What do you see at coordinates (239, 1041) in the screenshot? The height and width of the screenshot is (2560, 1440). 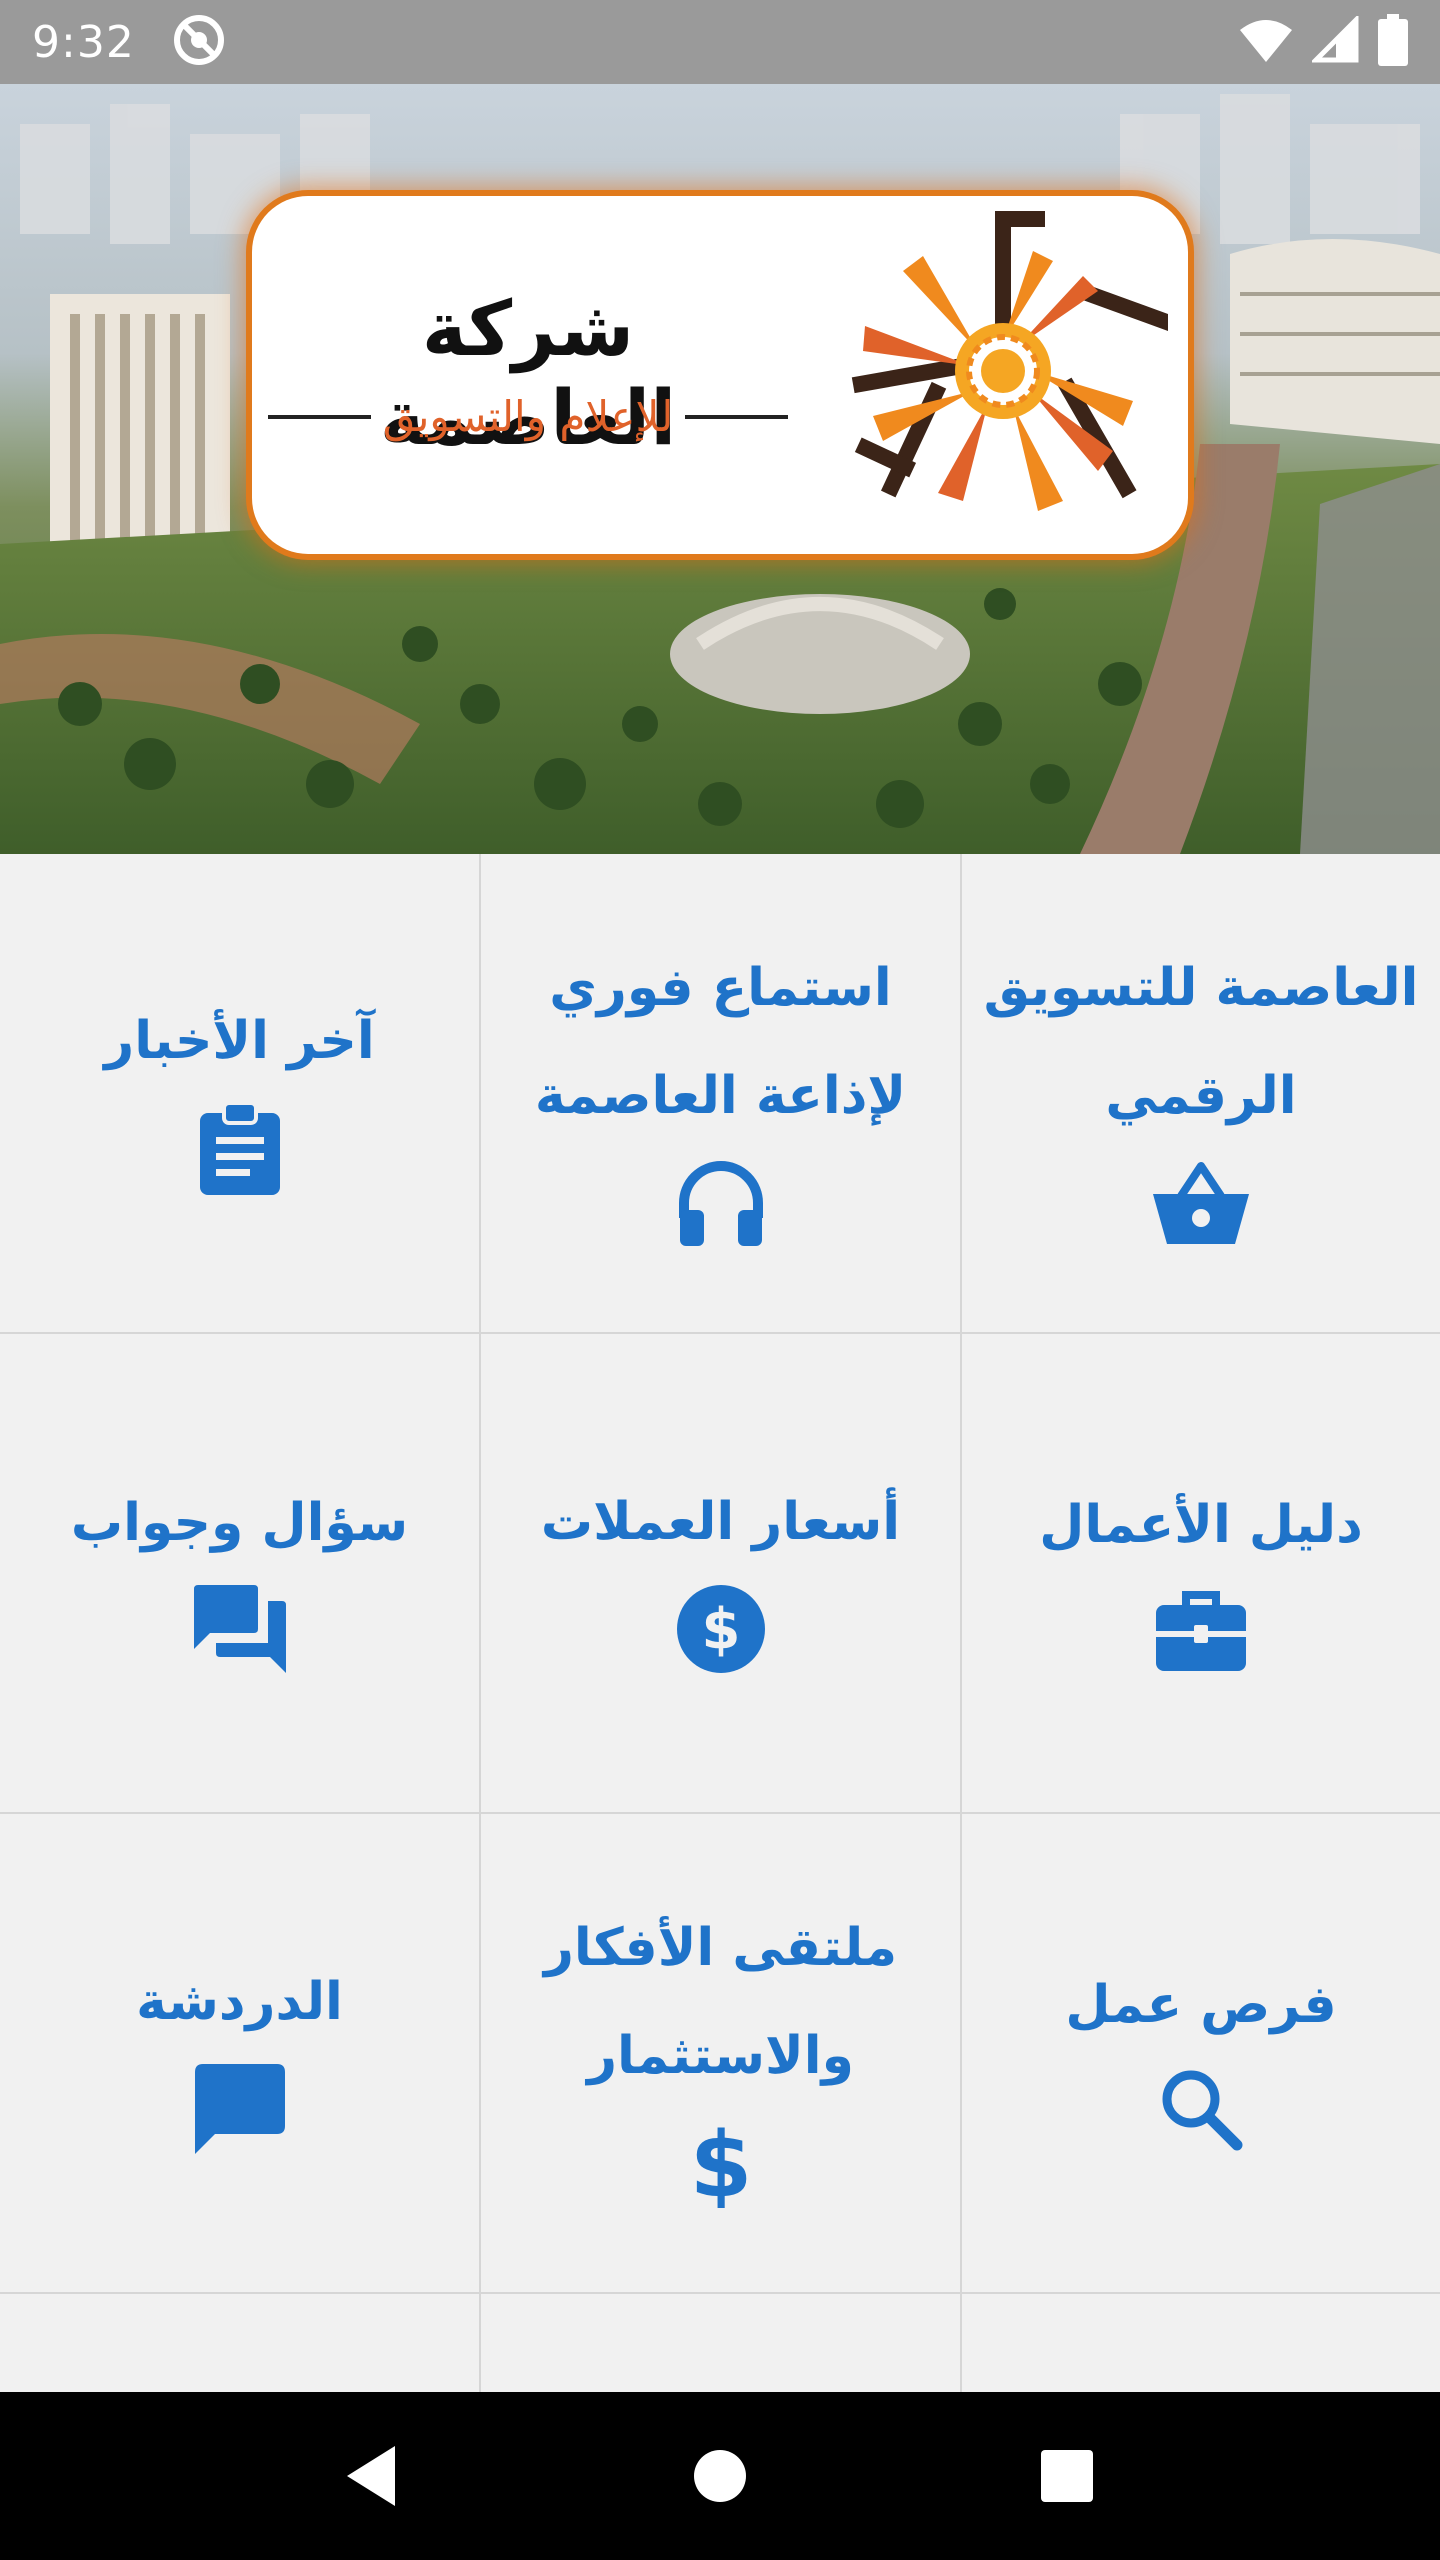 I see `menu-item-label: آخر الأخبار` at bounding box center [239, 1041].